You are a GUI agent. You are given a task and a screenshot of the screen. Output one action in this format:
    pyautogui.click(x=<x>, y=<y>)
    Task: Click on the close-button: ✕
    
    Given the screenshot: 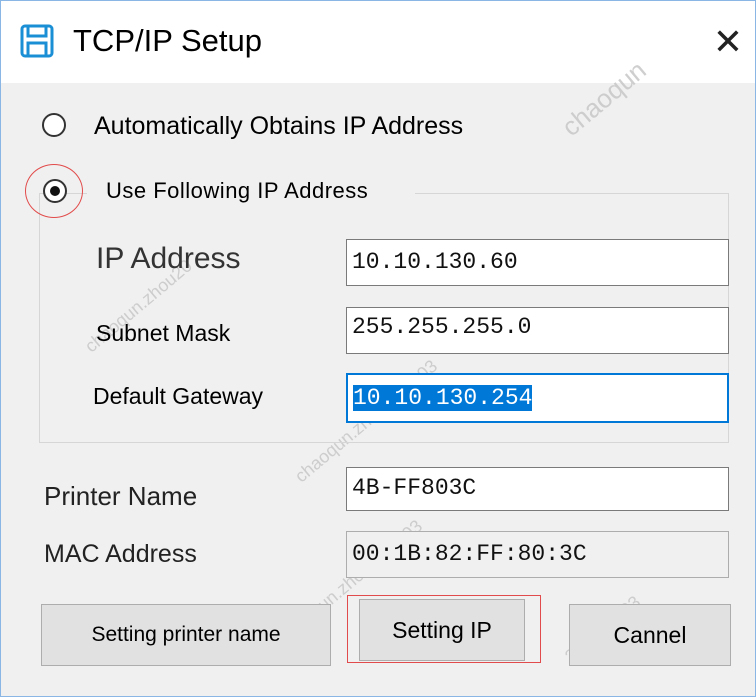 What is the action you would take?
    pyautogui.click(x=728, y=42)
    